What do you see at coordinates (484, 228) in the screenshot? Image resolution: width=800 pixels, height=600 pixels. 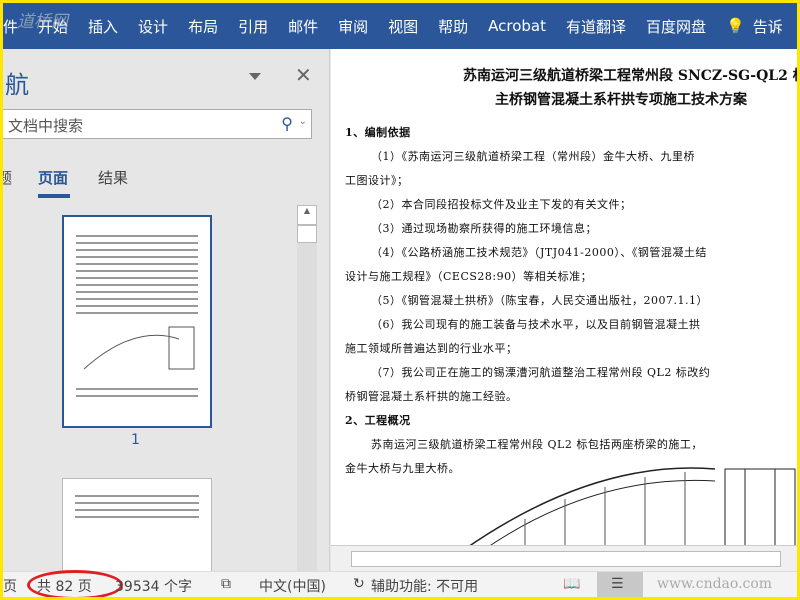 I see `paragraph-line: （3）通过现场勘察所获得的施工环境信息；` at bounding box center [484, 228].